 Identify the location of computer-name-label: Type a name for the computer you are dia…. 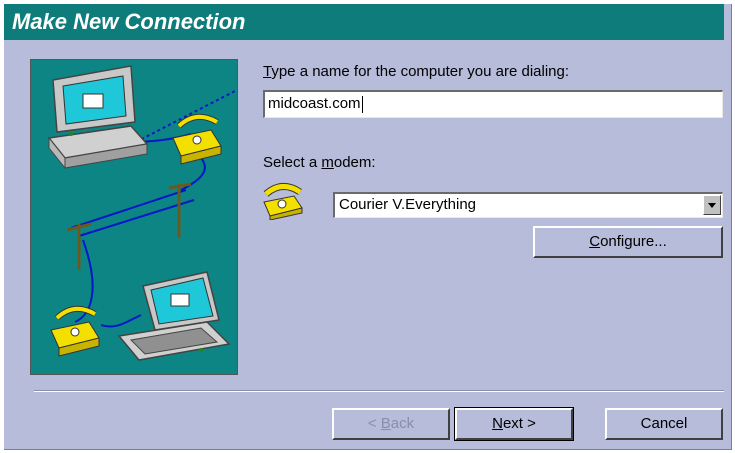
(416, 71).